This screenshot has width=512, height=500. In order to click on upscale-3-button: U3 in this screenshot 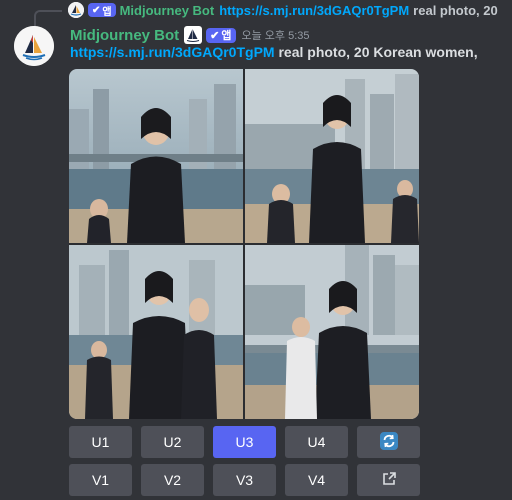, I will do `click(244, 442)`.